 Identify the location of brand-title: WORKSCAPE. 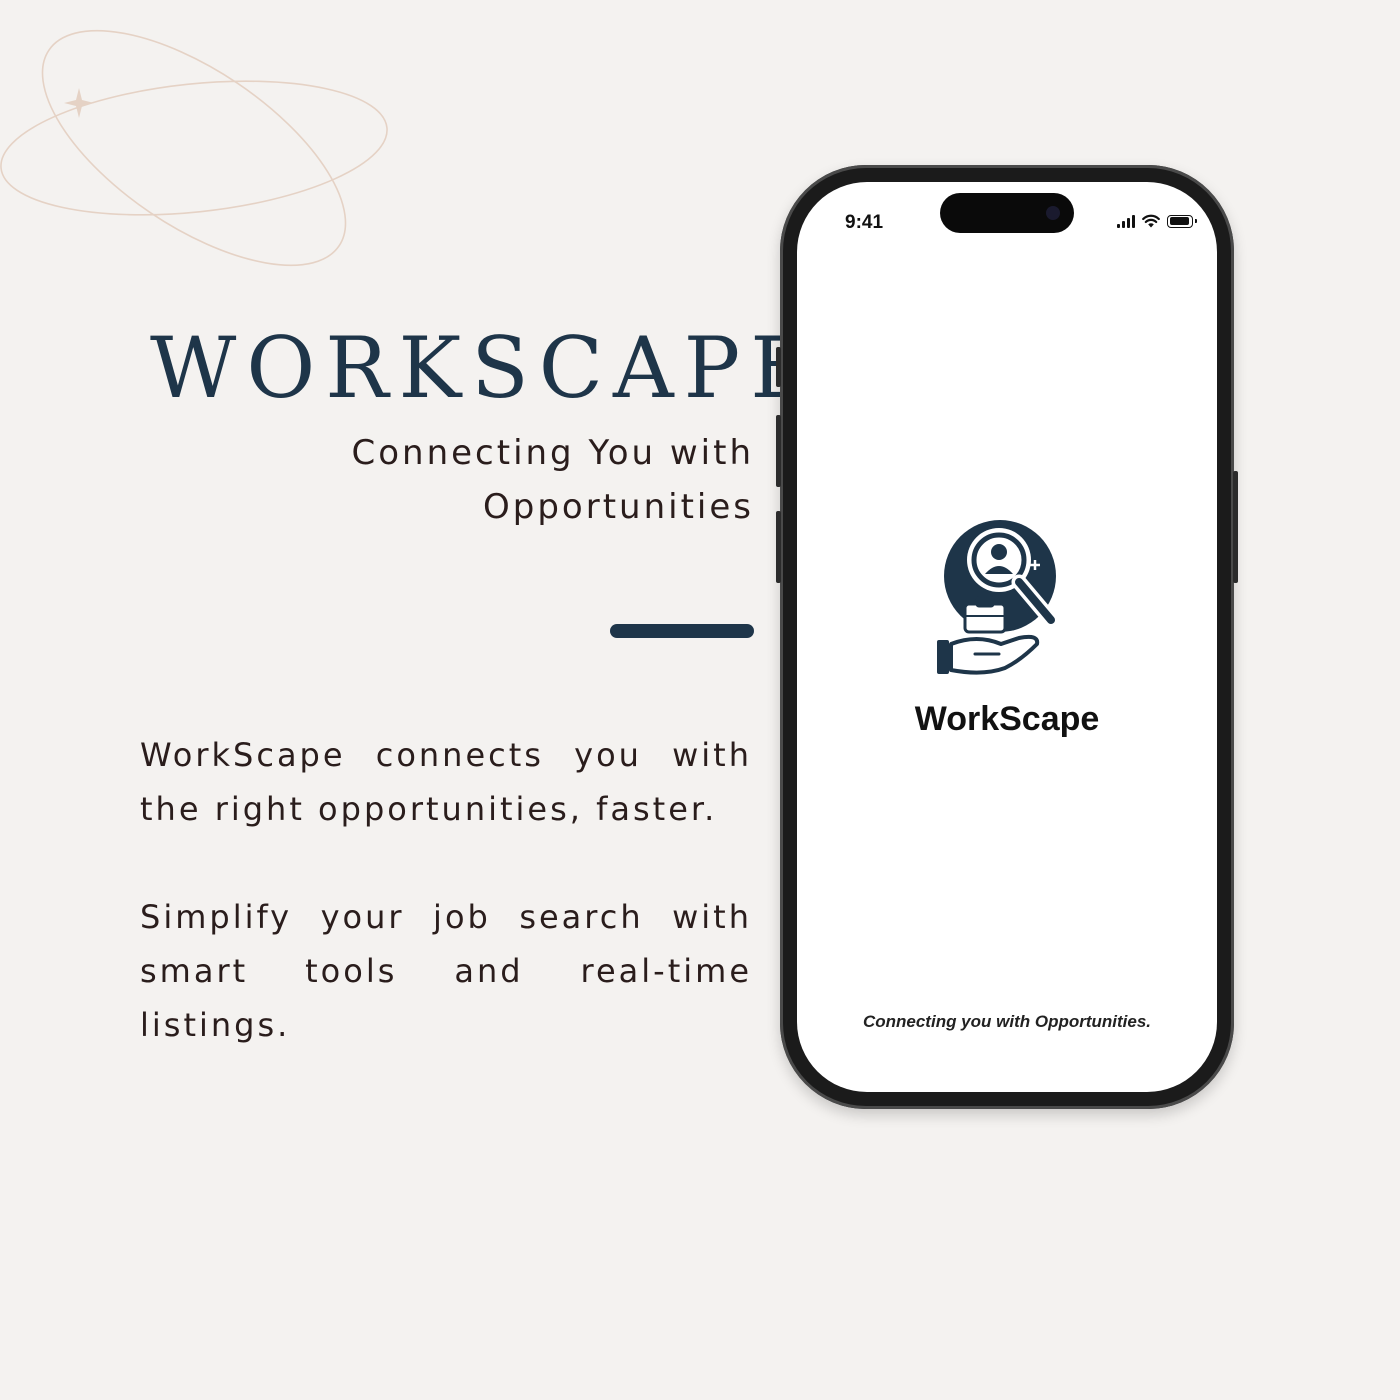
(486, 368).